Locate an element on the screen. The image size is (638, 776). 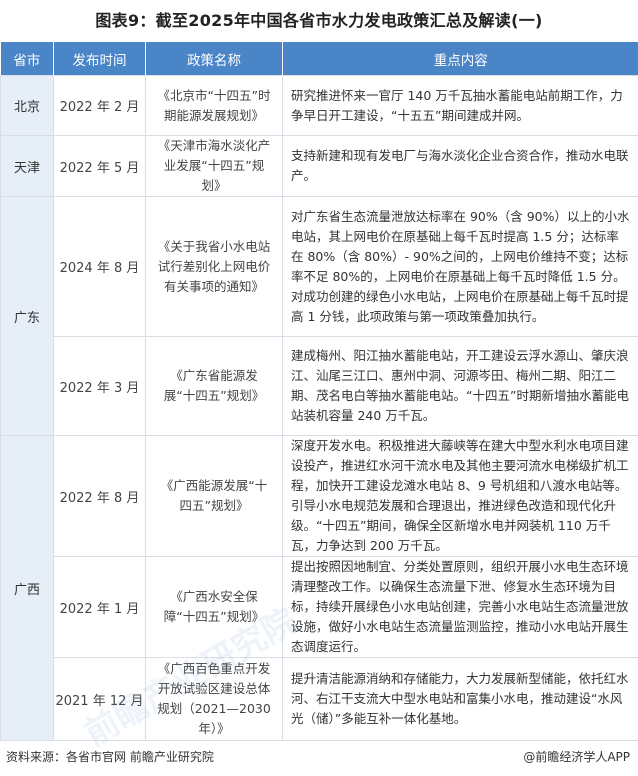
header-date: 发布时间 is located at coordinates (99, 59).